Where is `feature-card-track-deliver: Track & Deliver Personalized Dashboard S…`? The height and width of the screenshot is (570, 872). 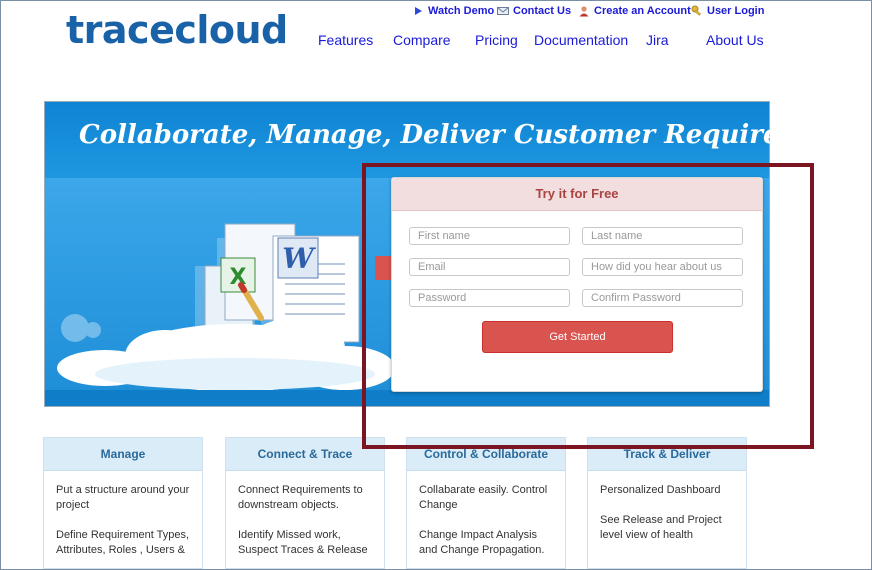 feature-card-track-deliver: Track & Deliver Personalized Dashboard S… is located at coordinates (667, 503).